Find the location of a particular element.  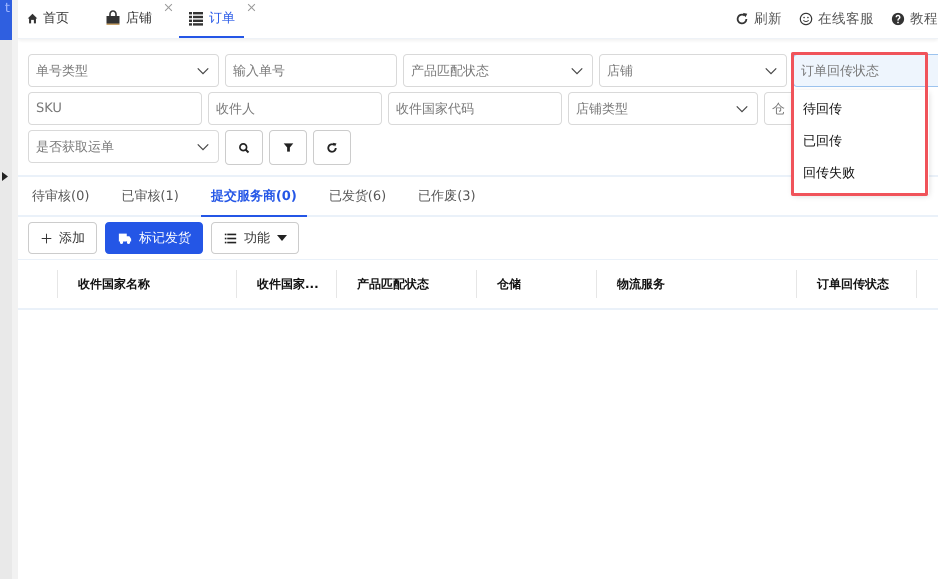

toolbar-link: 刷新 is located at coordinates (758, 19).